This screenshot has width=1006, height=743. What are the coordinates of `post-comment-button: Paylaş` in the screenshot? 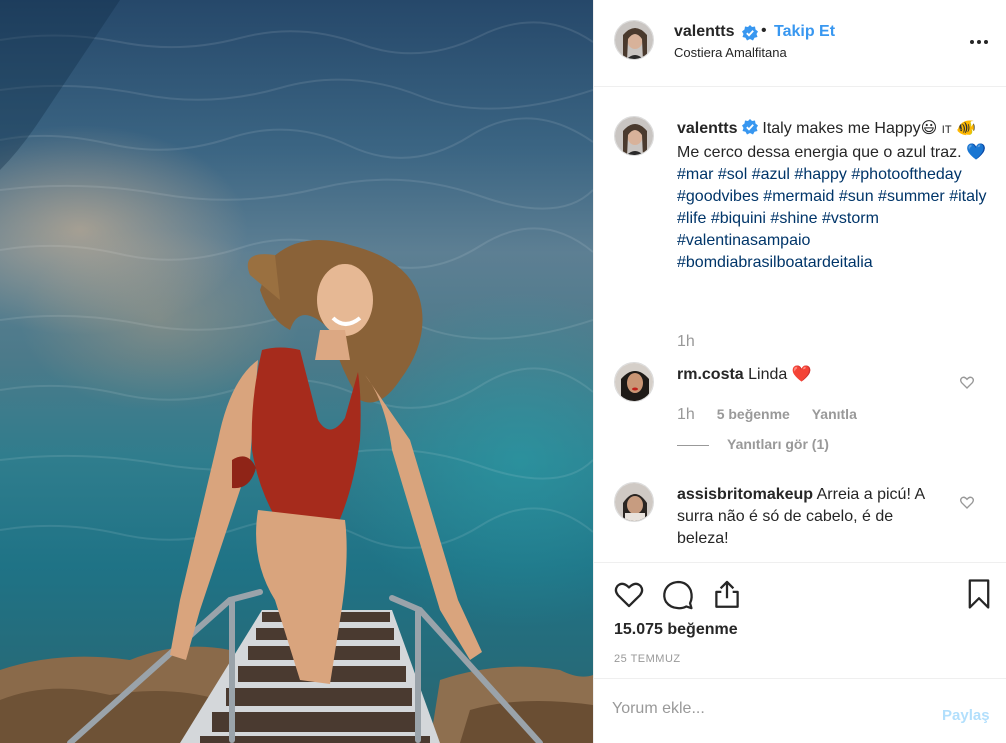 It's located at (966, 715).